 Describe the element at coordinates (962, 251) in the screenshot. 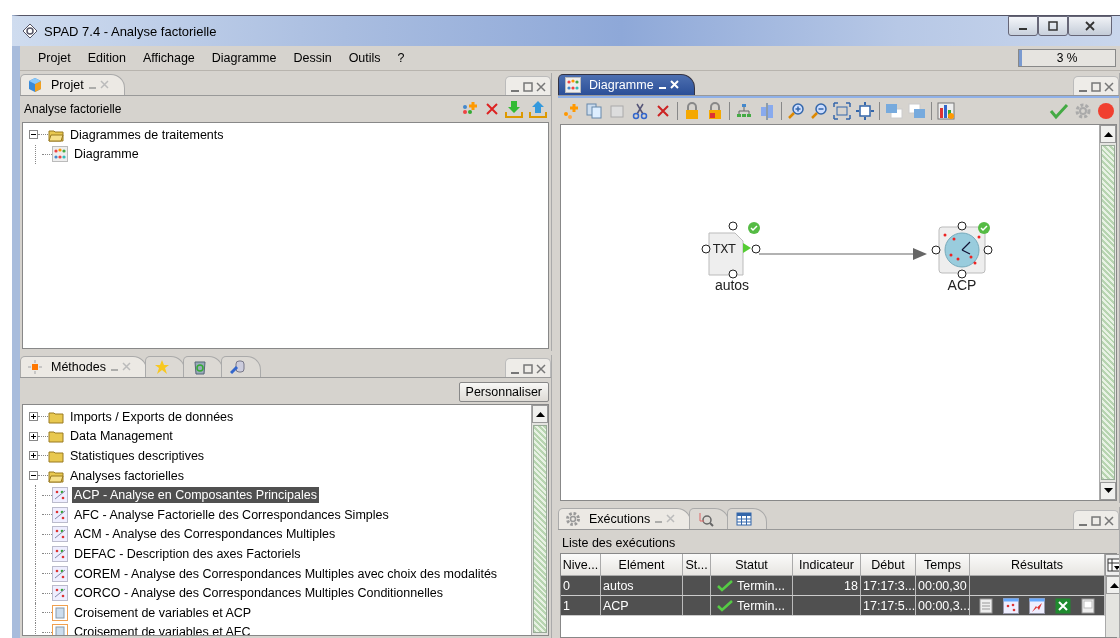

I see `pca-node-drawing` at that location.